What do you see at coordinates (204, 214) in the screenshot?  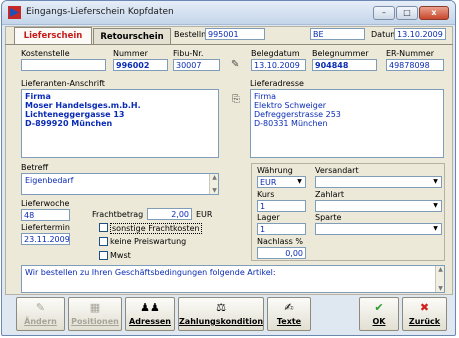 I see `frachtbetrag-currency: EUR` at bounding box center [204, 214].